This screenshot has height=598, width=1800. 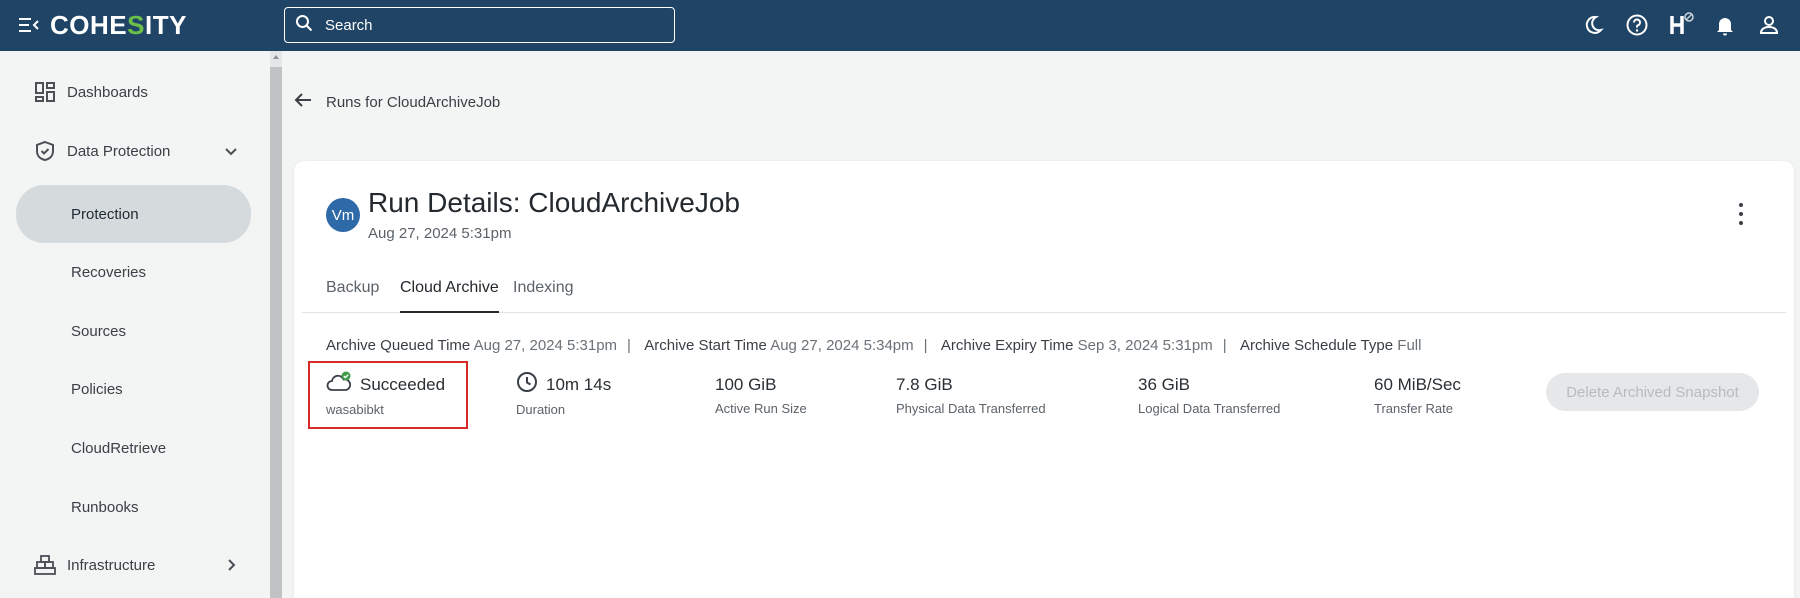 I want to click on sidebar-item-data-protection: Data Protection, so click(x=133, y=151).